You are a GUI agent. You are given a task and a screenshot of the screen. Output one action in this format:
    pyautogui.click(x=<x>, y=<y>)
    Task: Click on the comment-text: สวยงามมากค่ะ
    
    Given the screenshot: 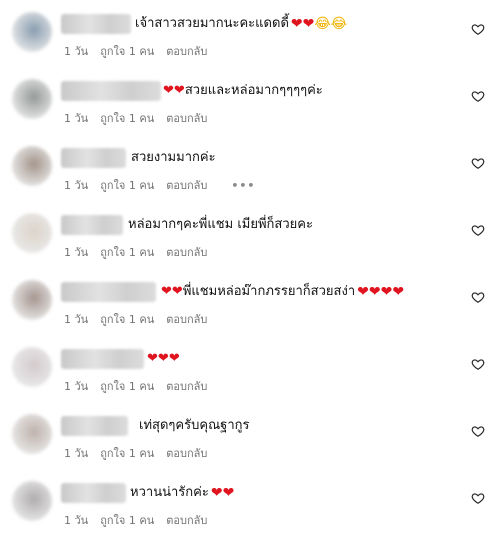 What is the action you would take?
    pyautogui.click(x=173, y=157)
    